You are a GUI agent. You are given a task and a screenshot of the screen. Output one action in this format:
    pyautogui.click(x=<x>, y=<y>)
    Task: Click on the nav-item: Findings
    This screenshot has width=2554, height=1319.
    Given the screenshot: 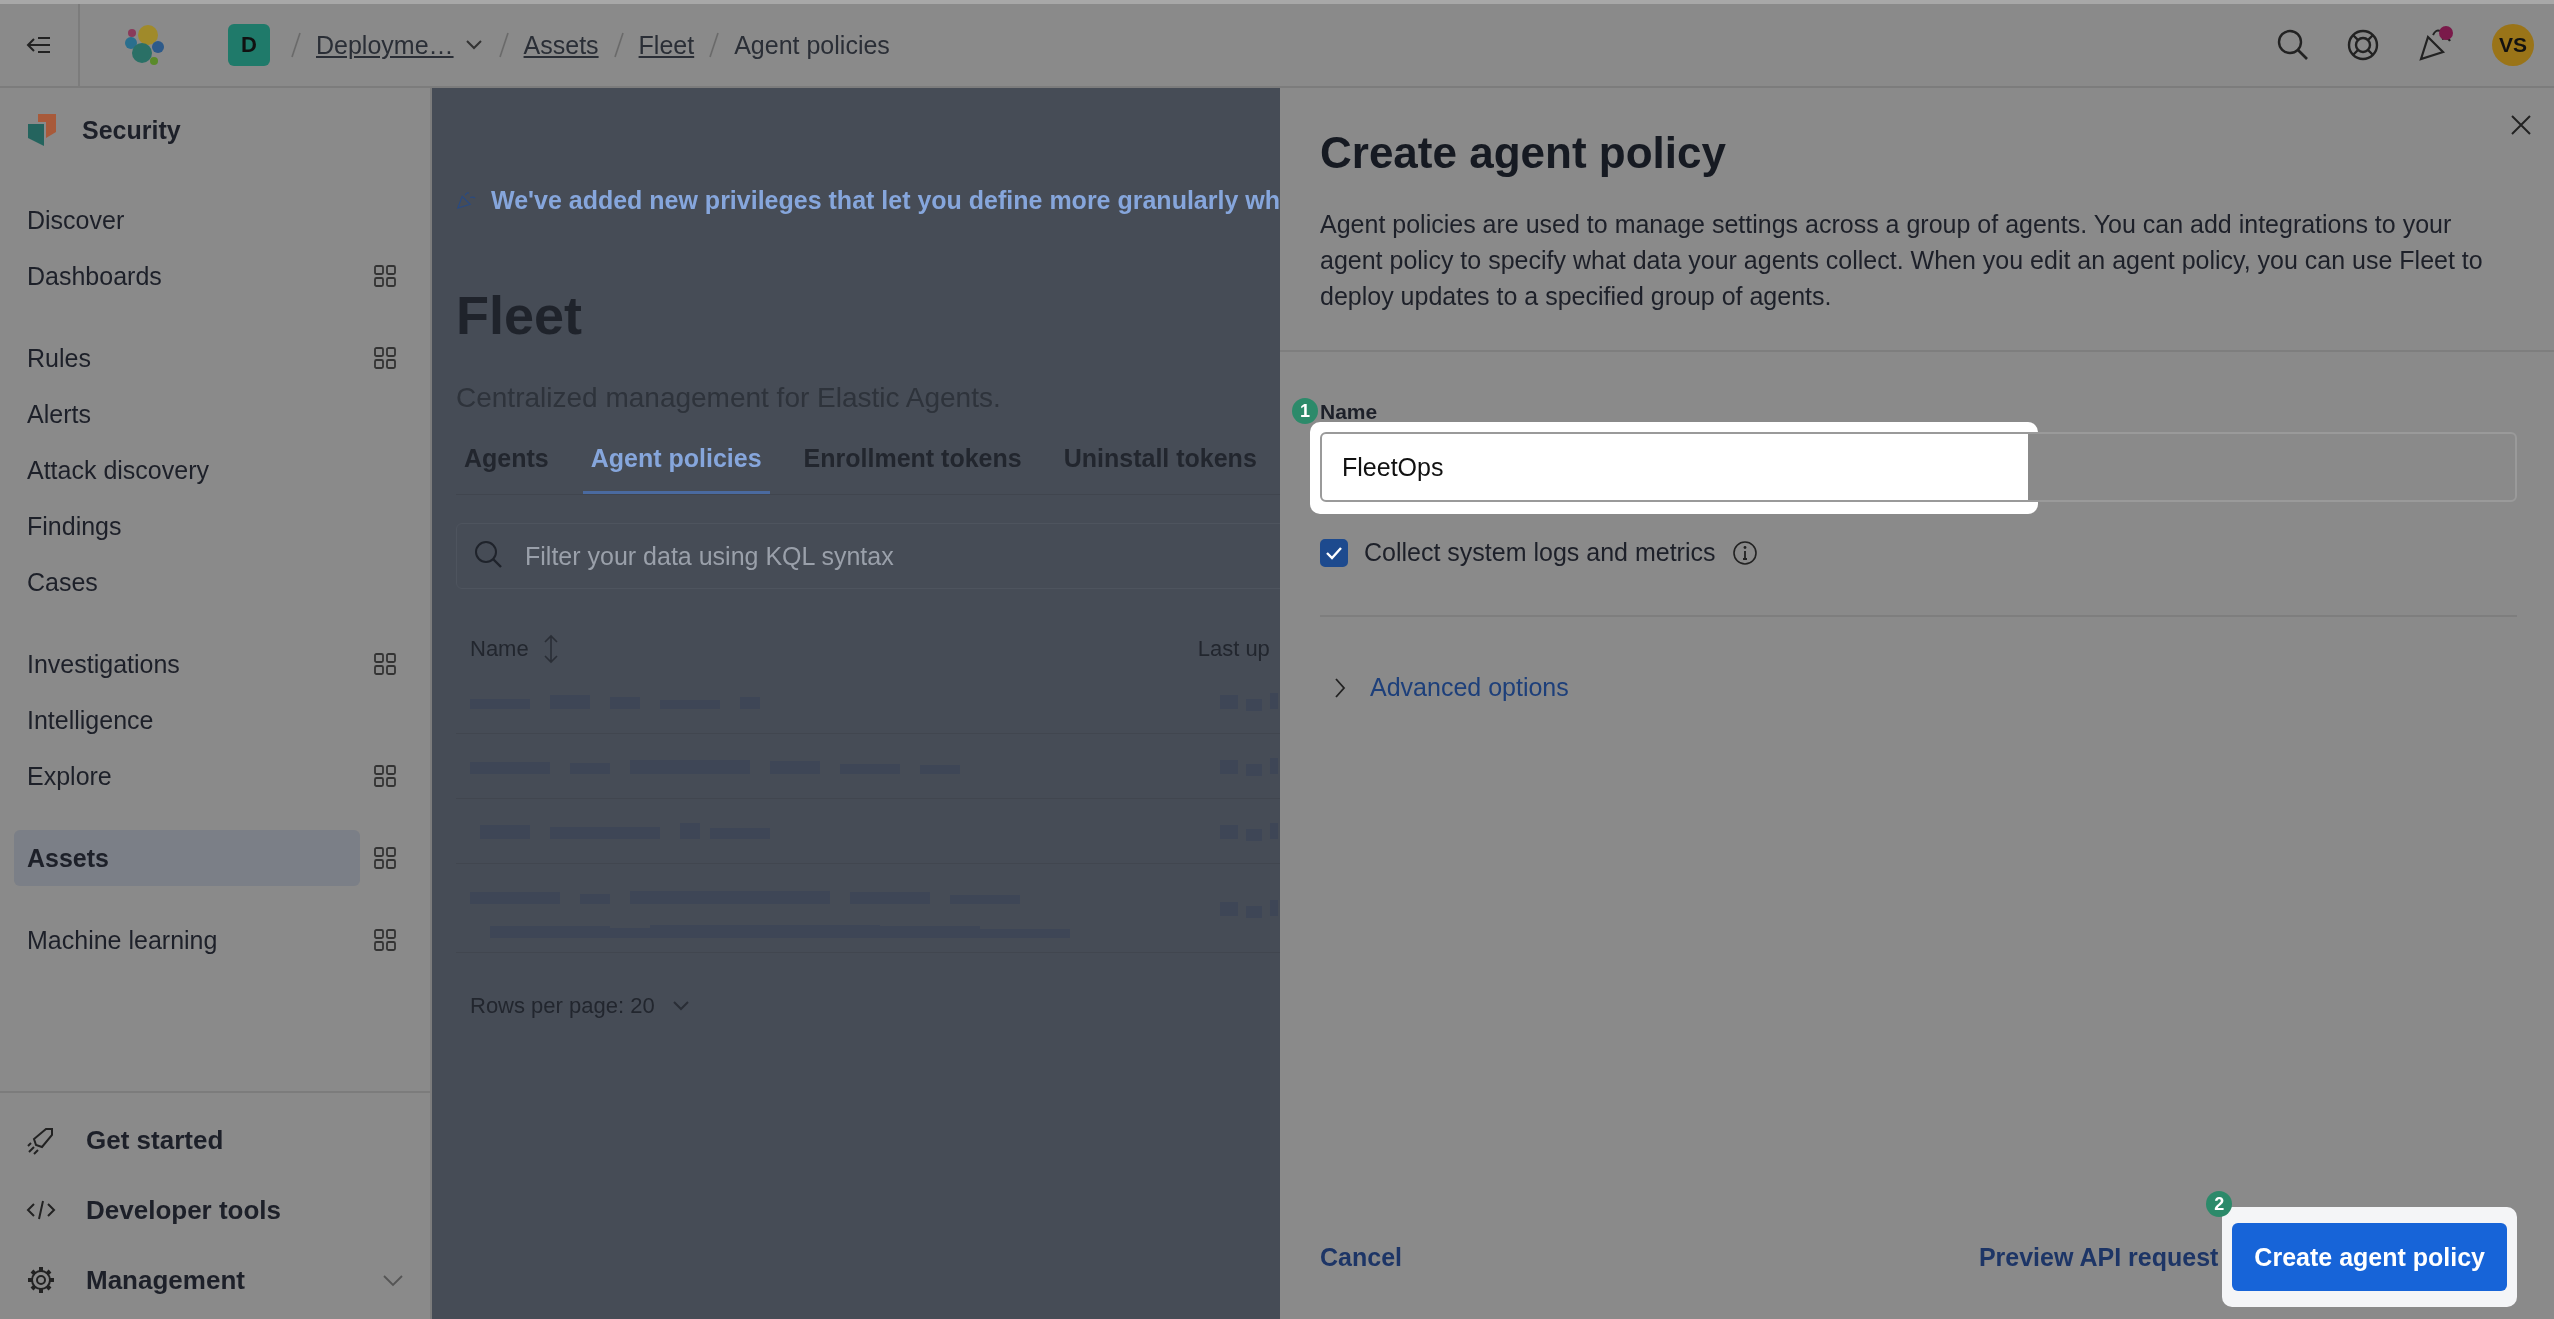 What is the action you would take?
    pyautogui.click(x=187, y=526)
    